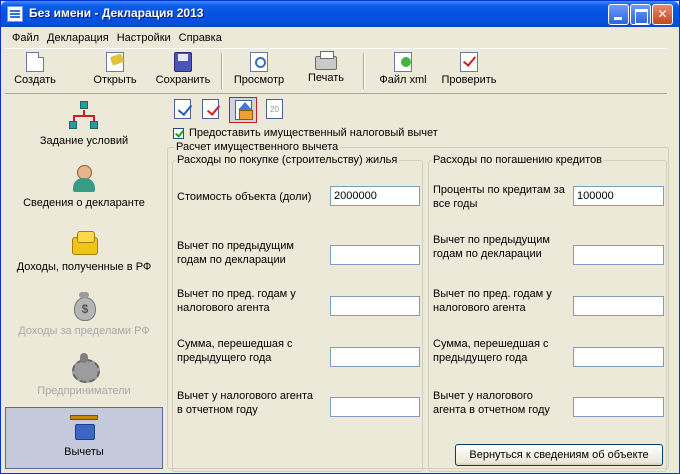 The width and height of the screenshot is (680, 474). I want to click on sidebar-item-entrepreneurs: Предприниматели, so click(84, 379).